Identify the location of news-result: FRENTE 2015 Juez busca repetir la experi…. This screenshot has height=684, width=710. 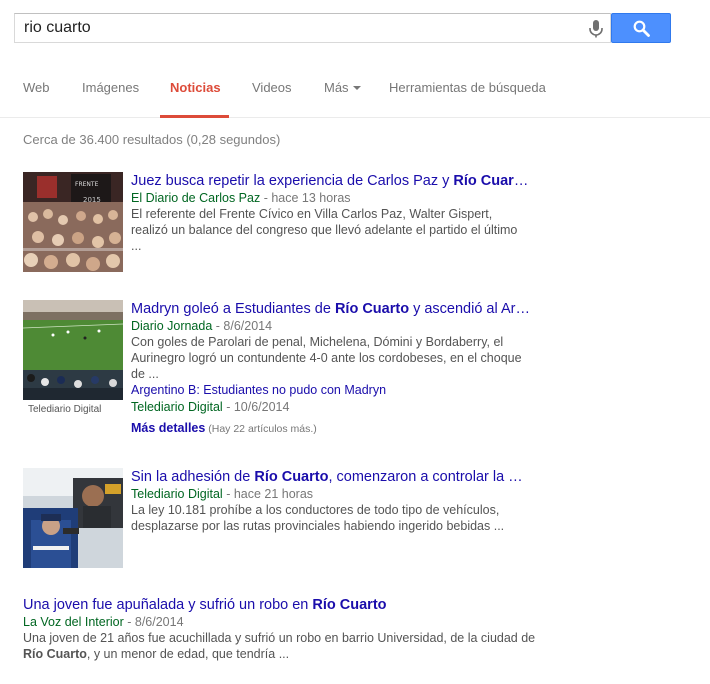
(278, 224).